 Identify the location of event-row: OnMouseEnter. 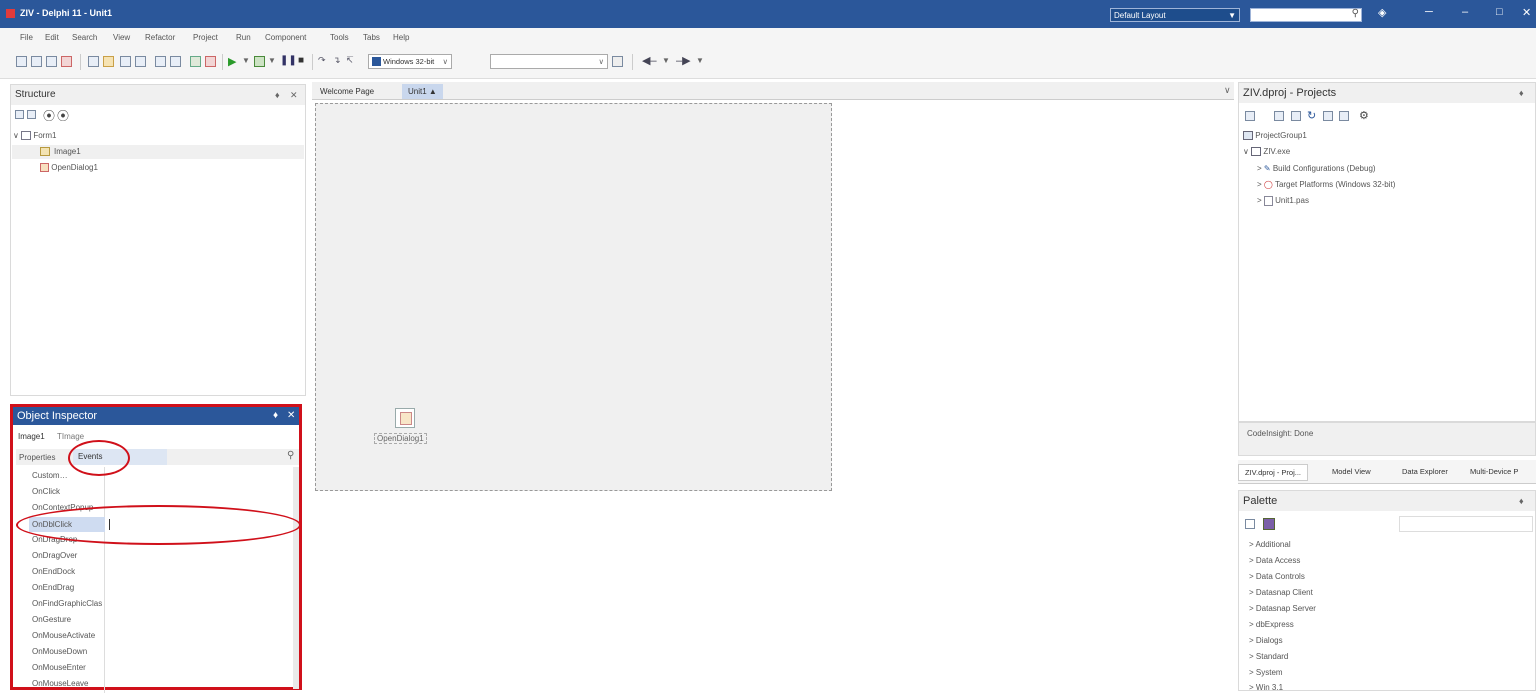
(59, 667).